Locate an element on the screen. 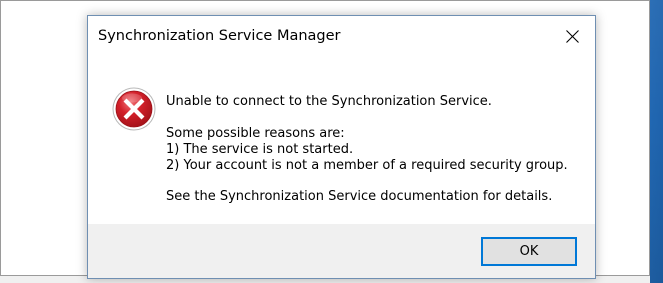  close-button is located at coordinates (572, 36).